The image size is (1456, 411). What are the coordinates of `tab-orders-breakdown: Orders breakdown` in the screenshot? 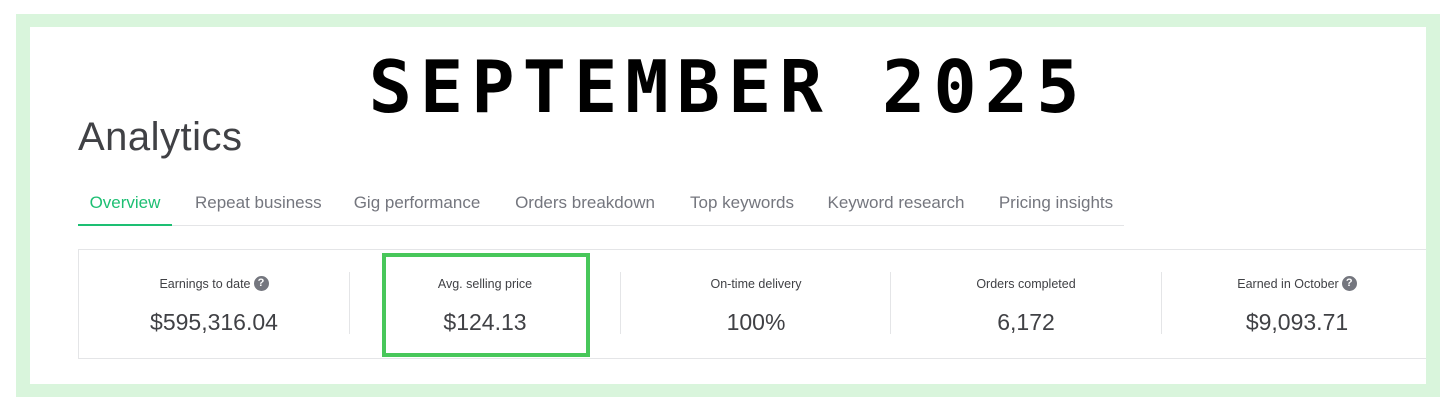 It's located at (585, 206).